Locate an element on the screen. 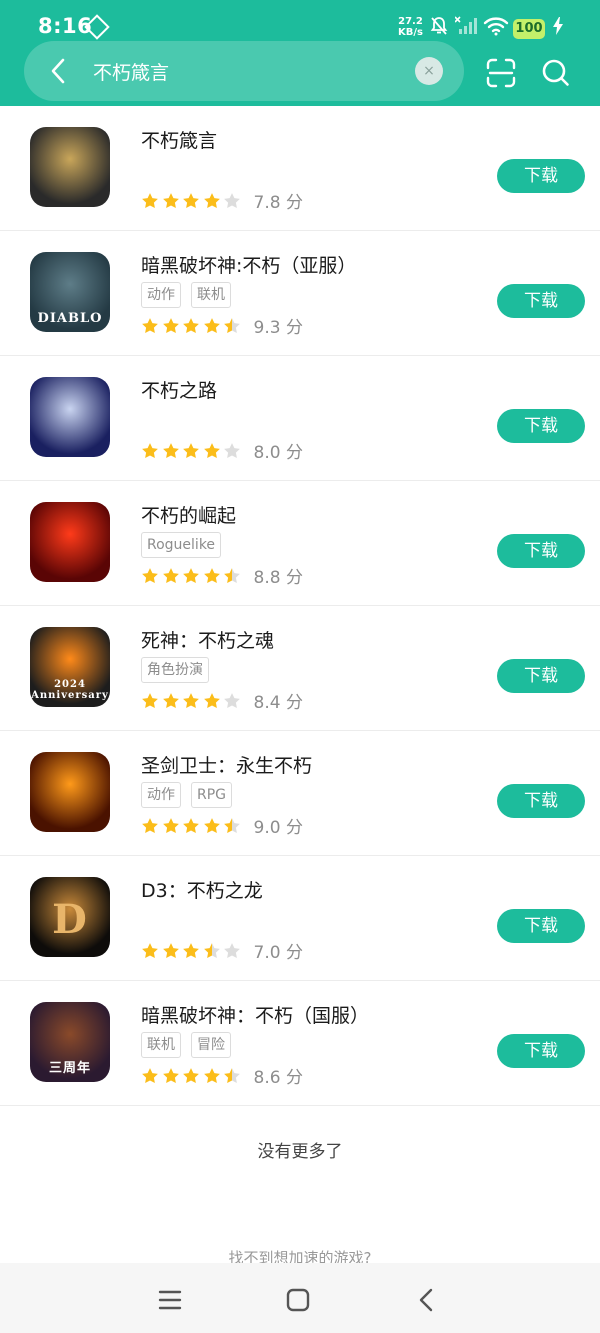 This screenshot has height=1333, width=600. app-list-item: 2024 Anniversary 死神：不朽之魂角色扮演 8.4 分 下载 is located at coordinates (300, 668).